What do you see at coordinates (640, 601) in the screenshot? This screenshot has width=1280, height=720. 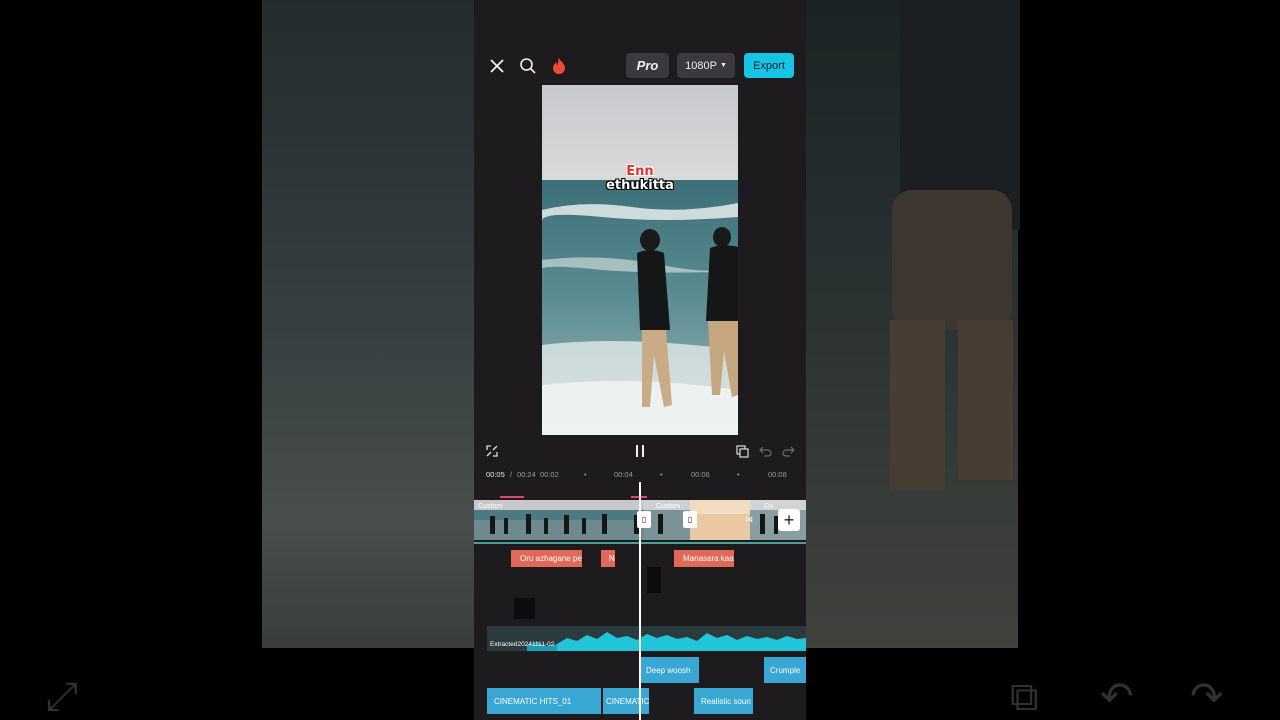 I see `playhead` at bounding box center [640, 601].